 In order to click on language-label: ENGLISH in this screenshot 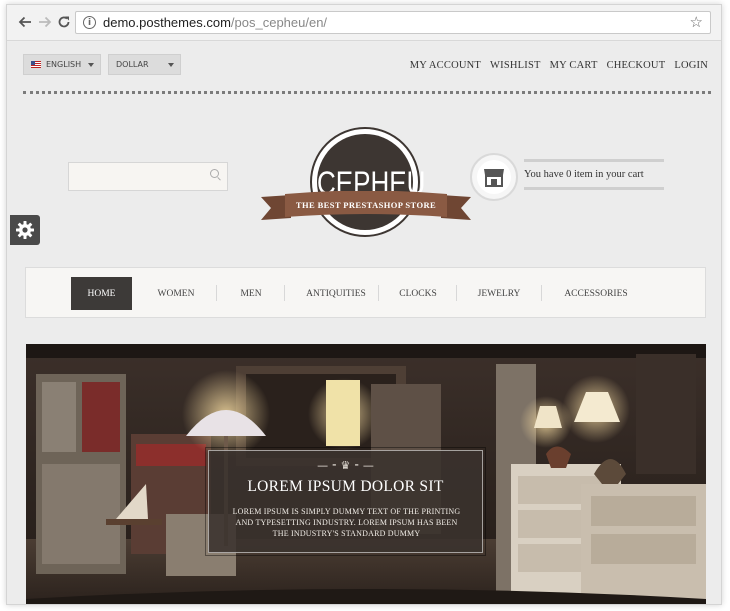, I will do `click(64, 64)`.